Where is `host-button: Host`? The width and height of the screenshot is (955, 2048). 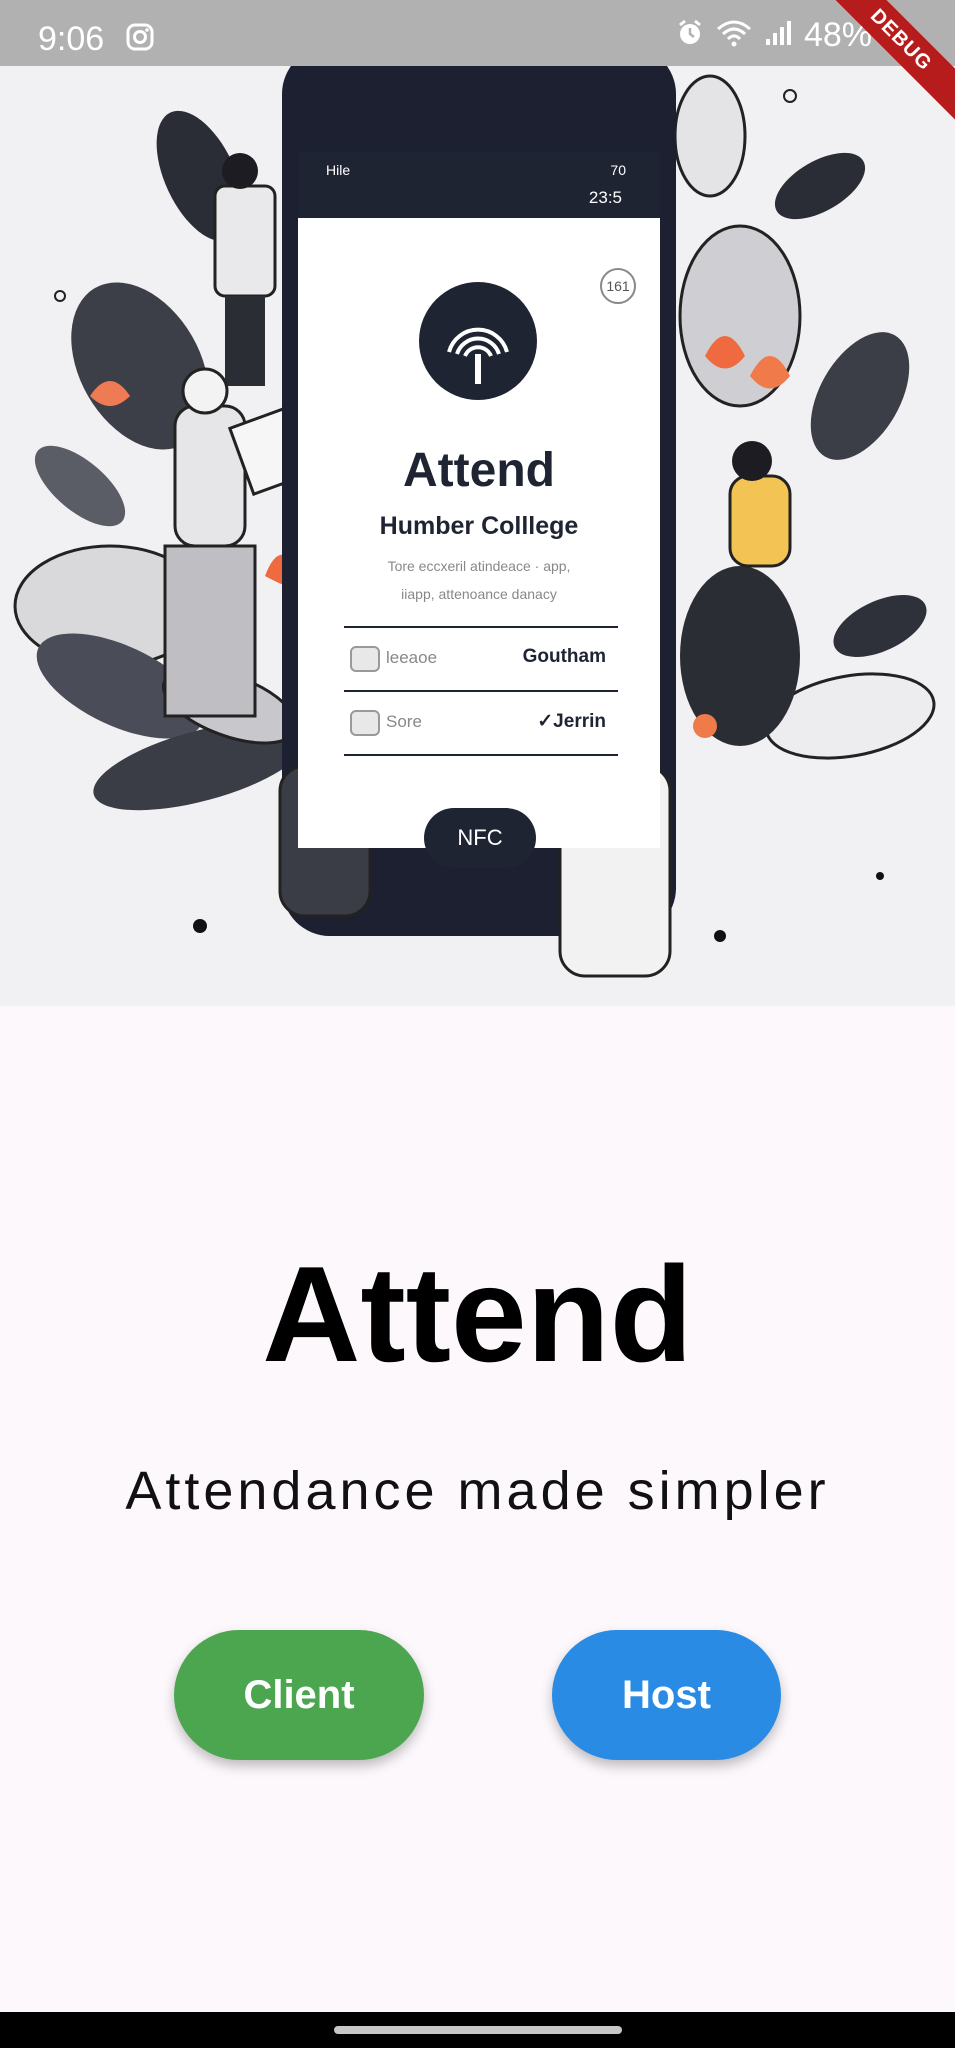 host-button: Host is located at coordinates (666, 1695).